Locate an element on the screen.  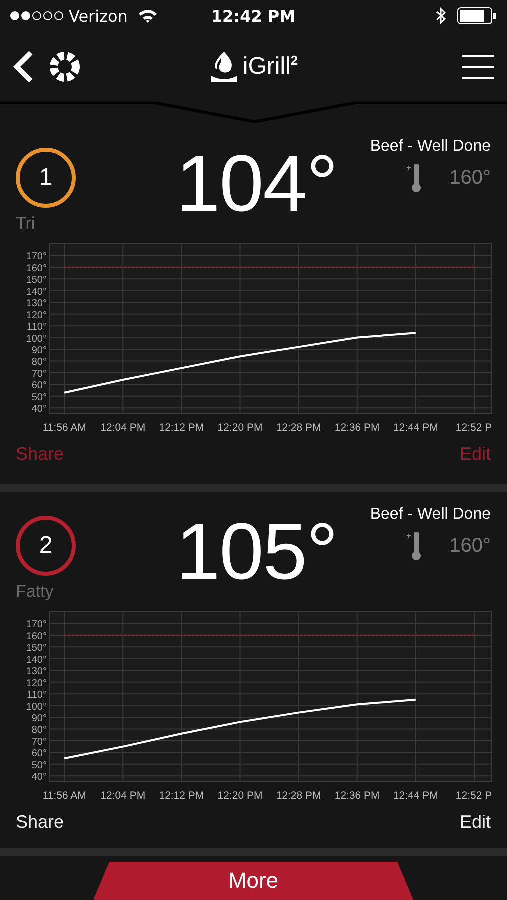
temperature-reading: 104° is located at coordinates (257, 184).